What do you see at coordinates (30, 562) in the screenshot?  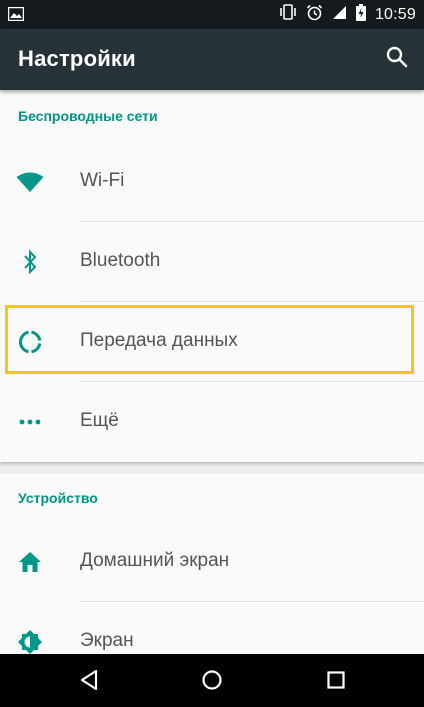 I see `home-icon` at bounding box center [30, 562].